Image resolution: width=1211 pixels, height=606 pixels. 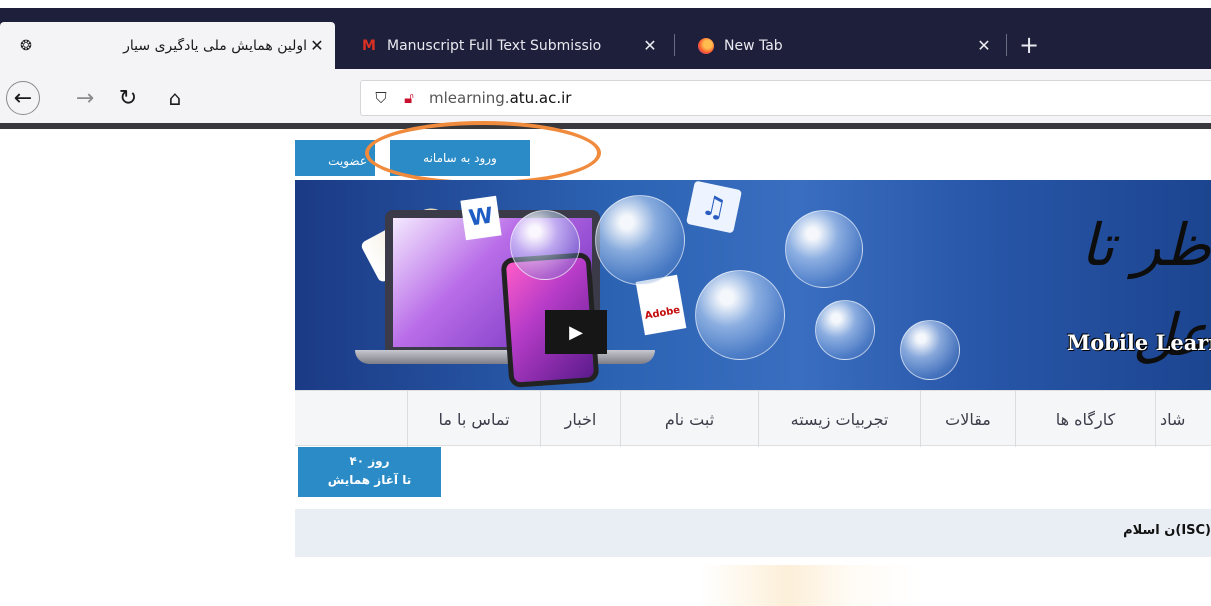 What do you see at coordinates (175, 98) in the screenshot?
I see `home-button: ⌂` at bounding box center [175, 98].